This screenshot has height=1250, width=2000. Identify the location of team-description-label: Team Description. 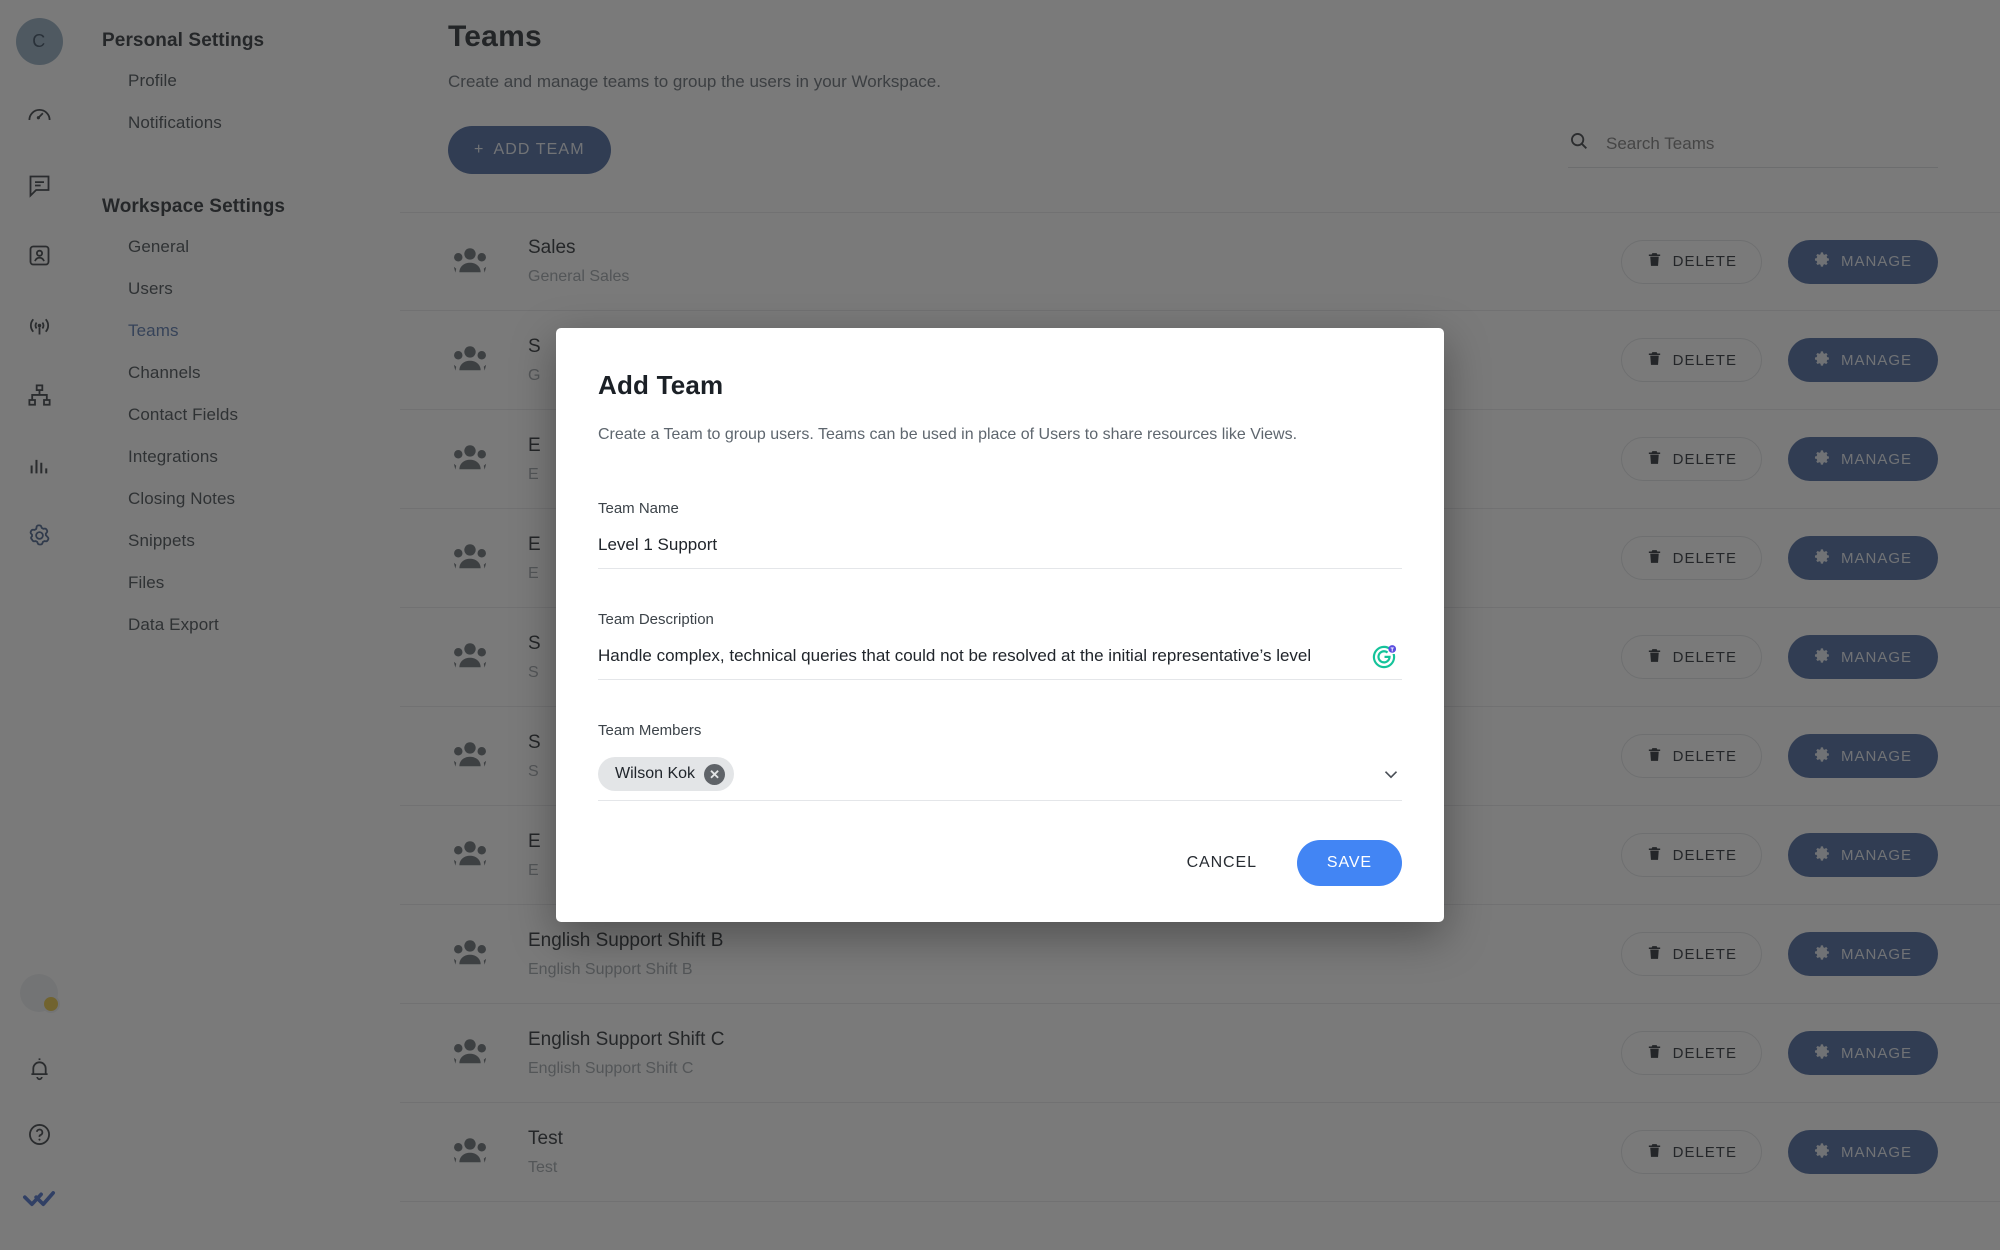
(656, 619).